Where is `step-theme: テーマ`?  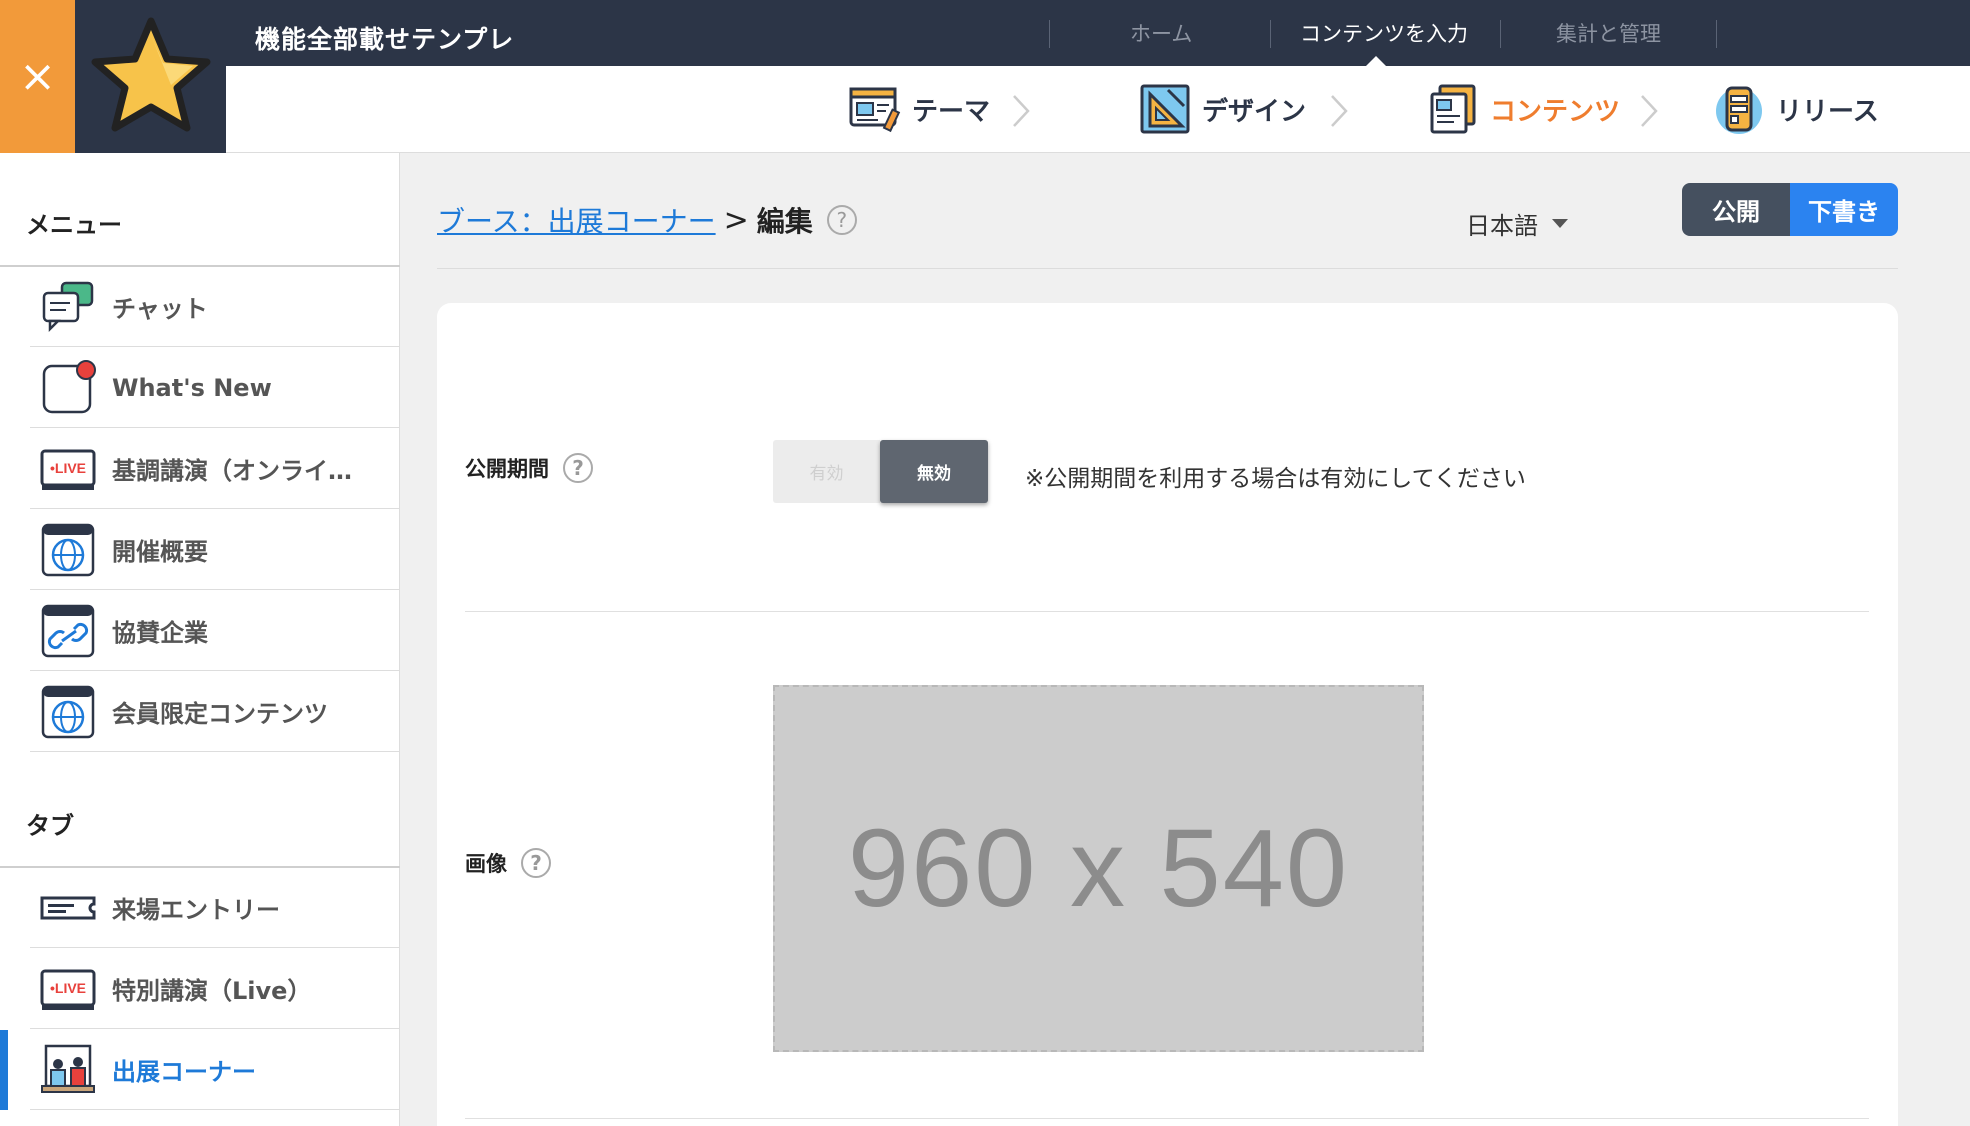
step-theme: テーマ is located at coordinates (919, 109).